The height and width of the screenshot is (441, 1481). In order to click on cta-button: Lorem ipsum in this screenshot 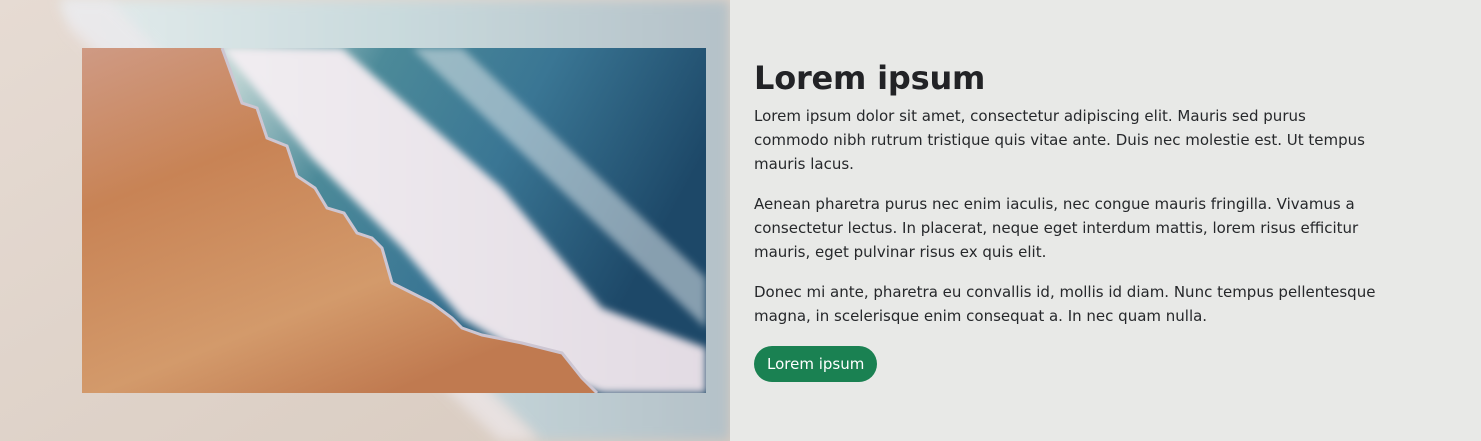, I will do `click(816, 364)`.